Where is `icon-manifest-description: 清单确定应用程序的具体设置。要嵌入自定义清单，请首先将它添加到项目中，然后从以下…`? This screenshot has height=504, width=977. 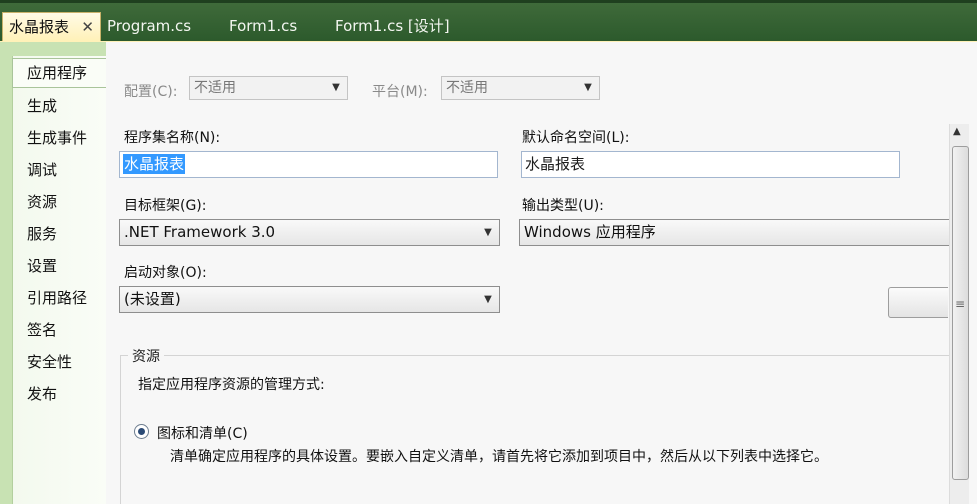 icon-manifest-description: 清单确定应用程序的具体设置。要嵌入自定义清单，请首先将它添加到项目中，然后从以下… is located at coordinates (499, 457).